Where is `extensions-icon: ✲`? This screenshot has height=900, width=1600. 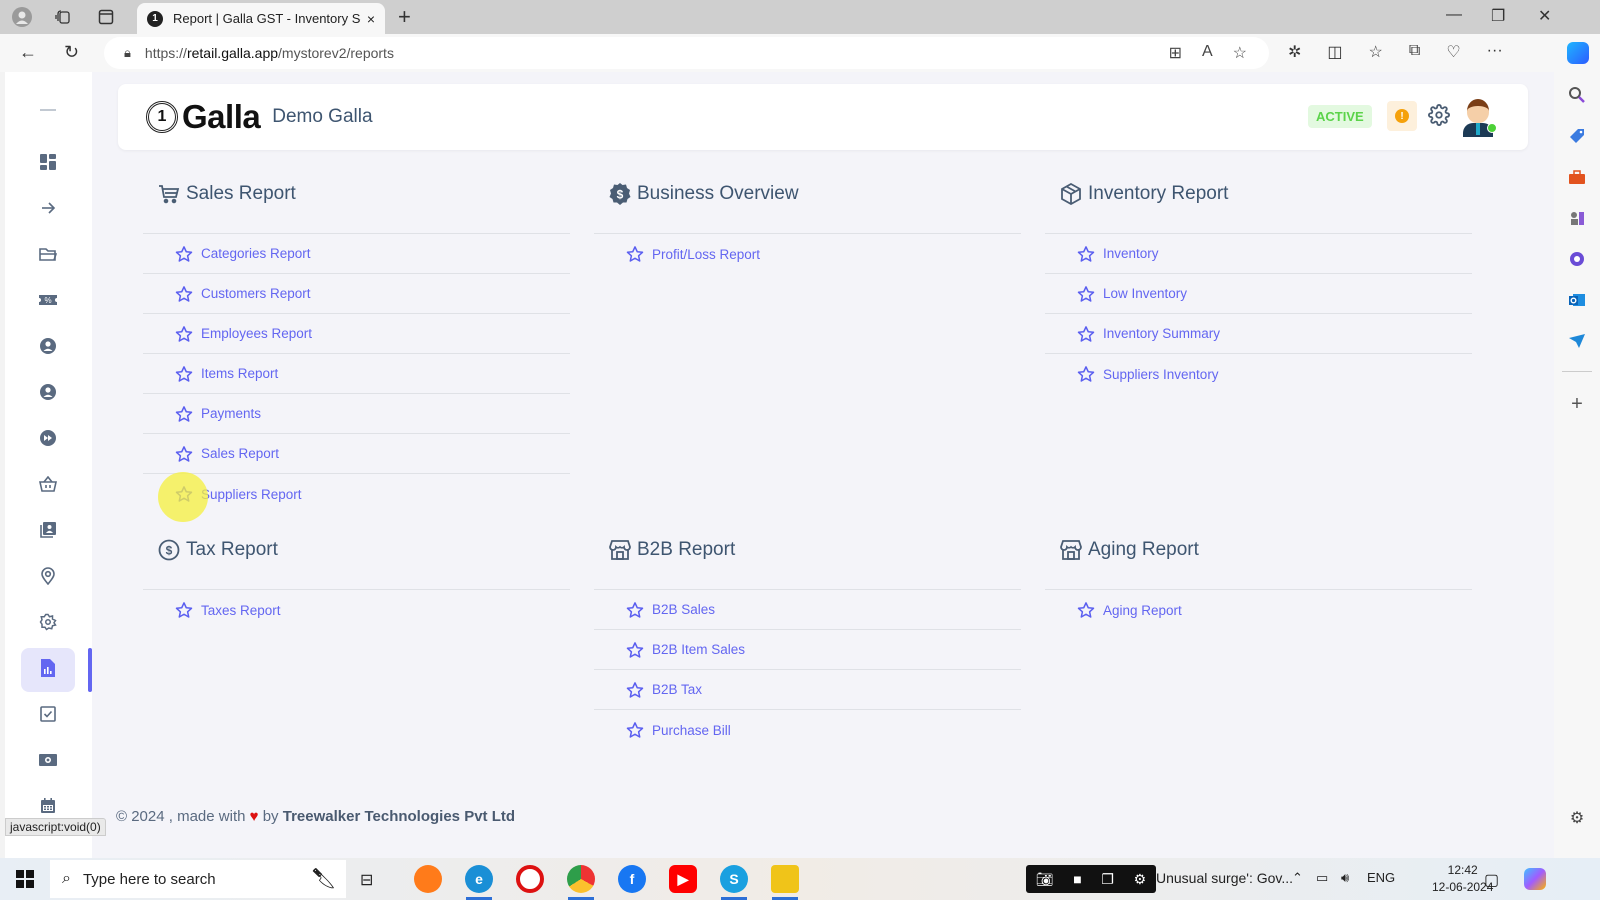 extensions-icon: ✲ is located at coordinates (1294, 52).